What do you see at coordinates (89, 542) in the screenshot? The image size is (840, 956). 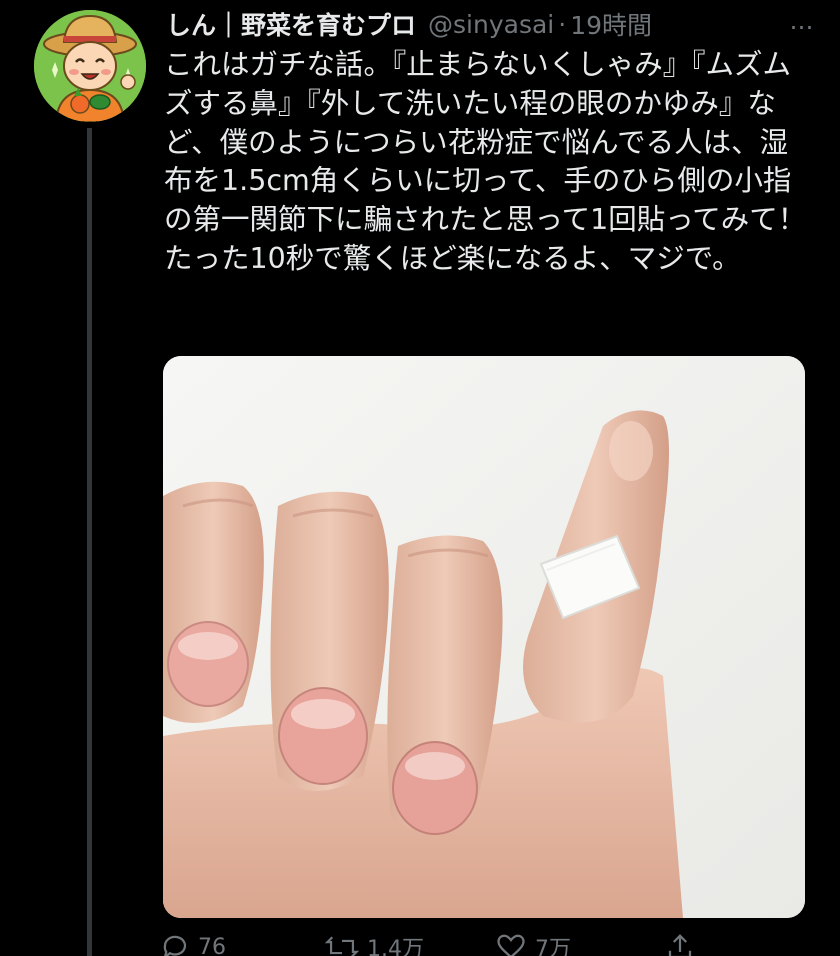 I see `thread-line` at bounding box center [89, 542].